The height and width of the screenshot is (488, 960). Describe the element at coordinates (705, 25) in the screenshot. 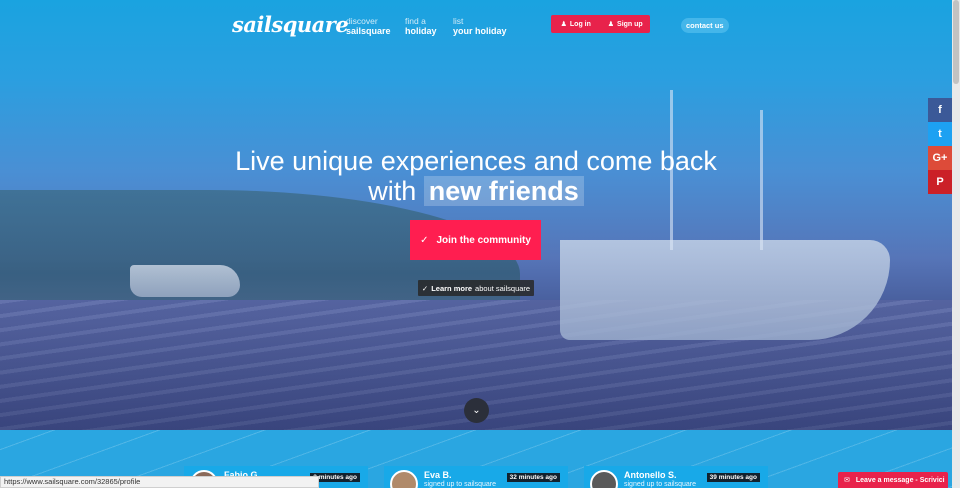

I see `contact-us-button: contact us` at that location.